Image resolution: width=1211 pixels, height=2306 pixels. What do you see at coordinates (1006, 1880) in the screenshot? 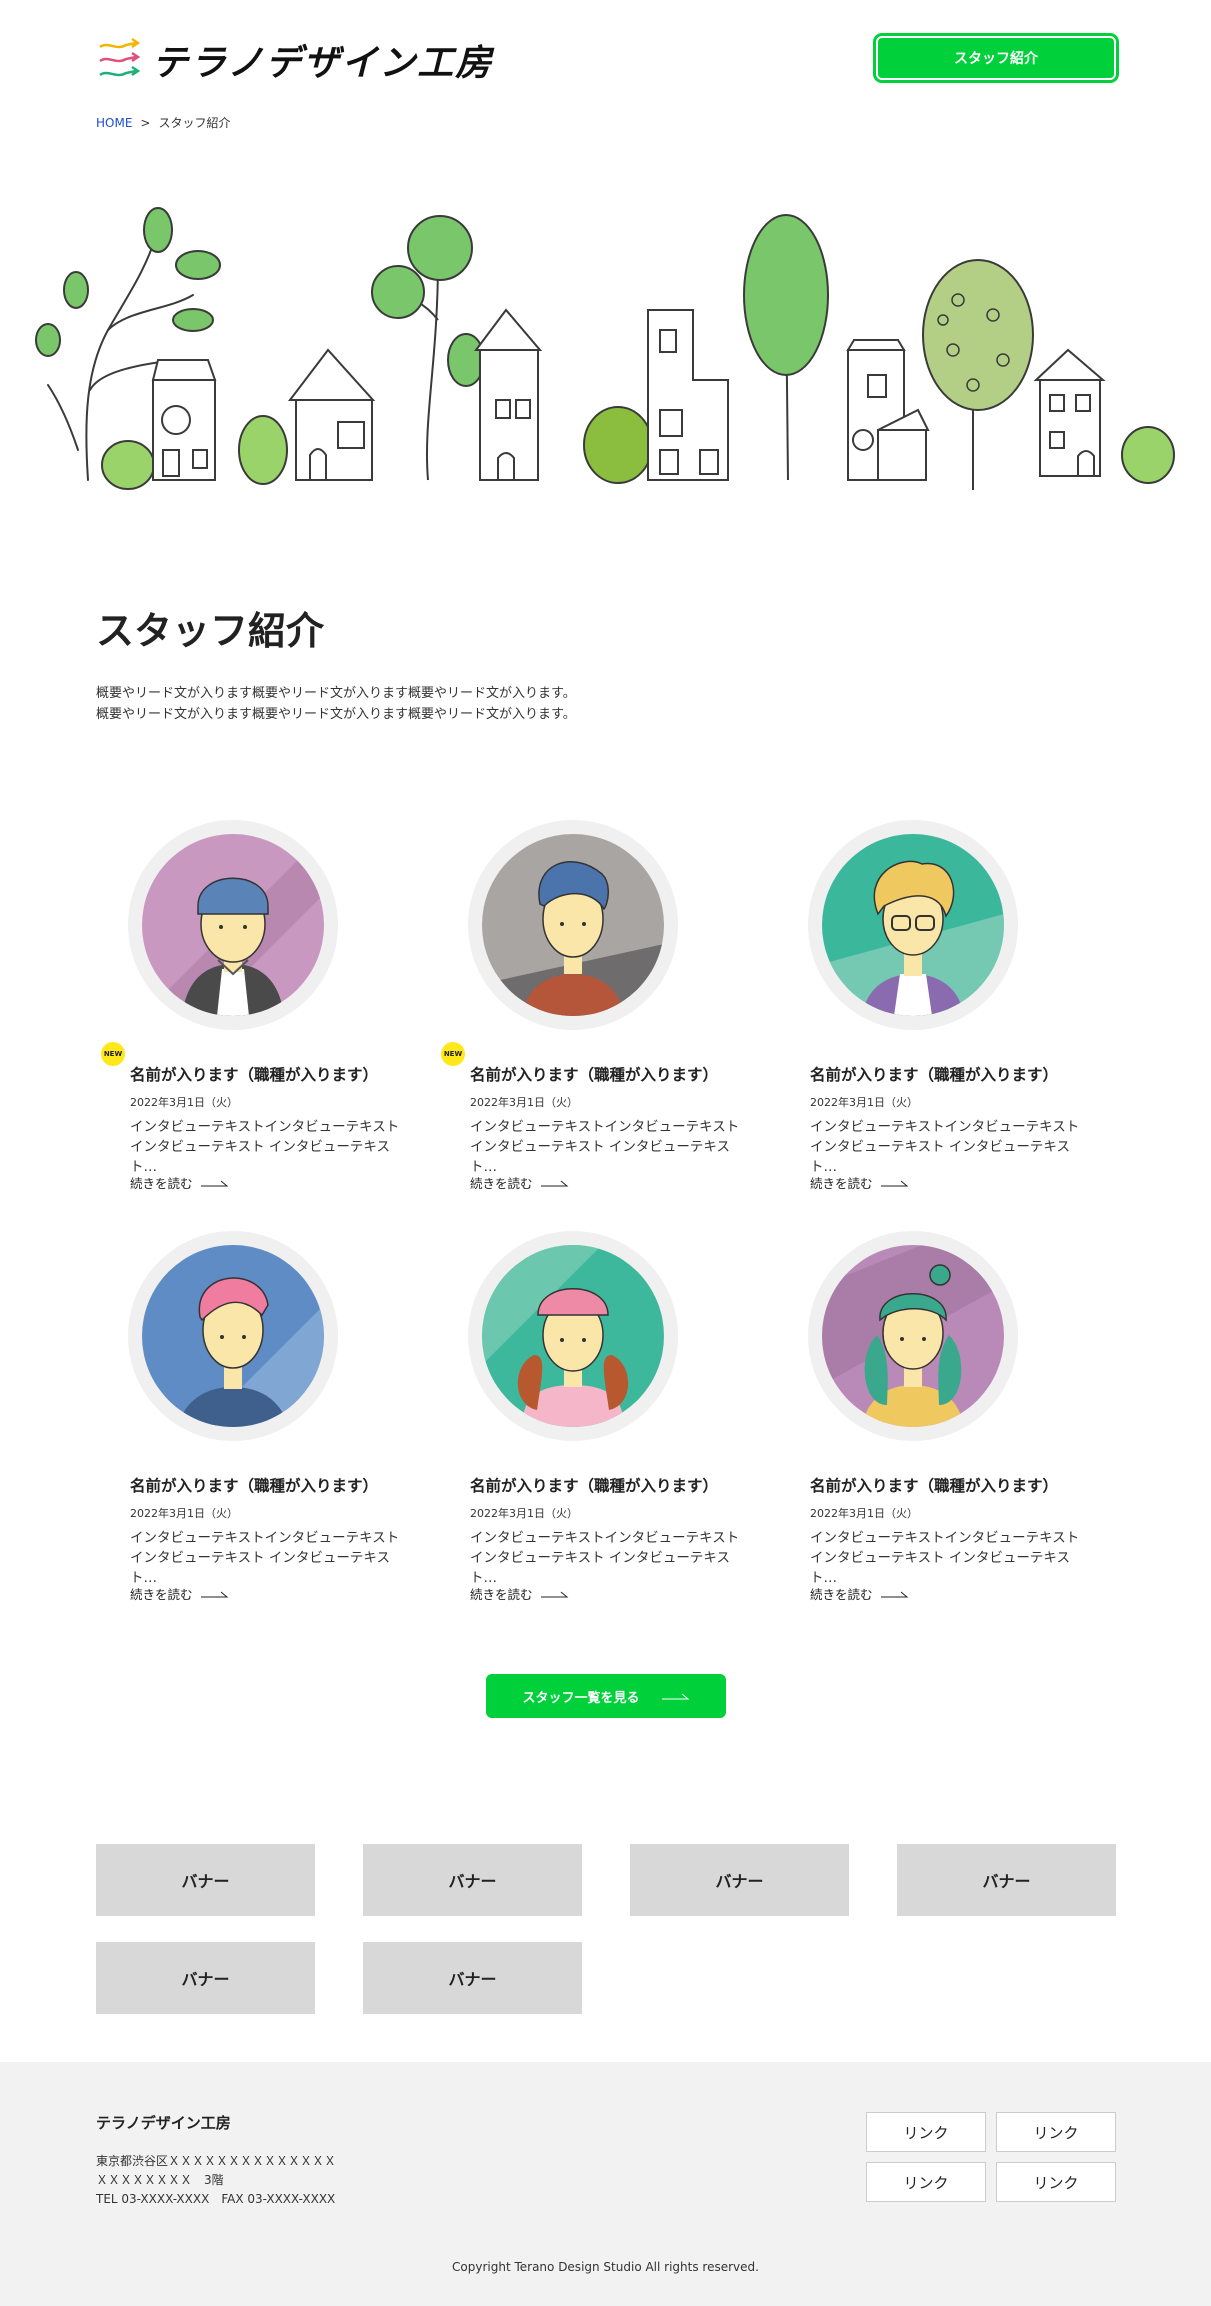
I see `banner-4: バナー` at bounding box center [1006, 1880].